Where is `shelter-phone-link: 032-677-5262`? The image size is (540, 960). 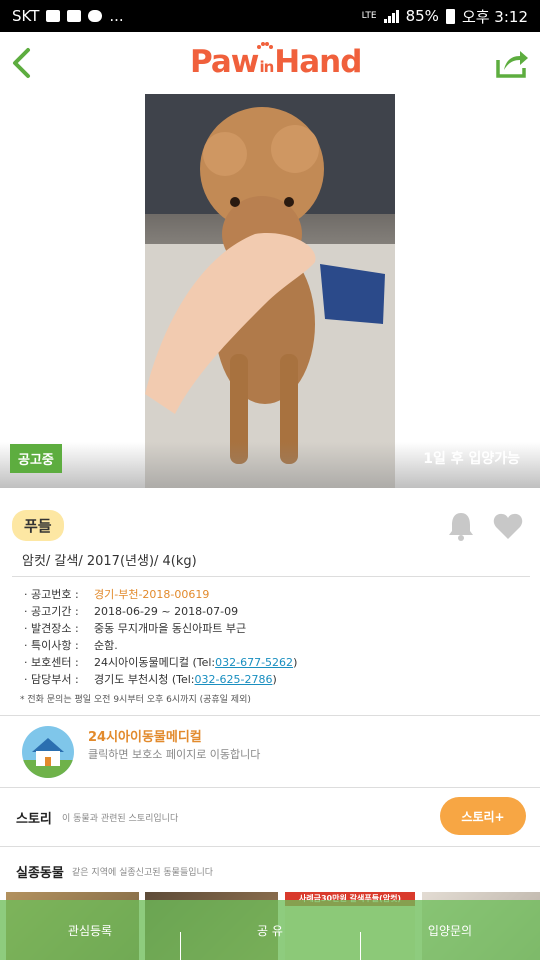
shelter-phone-link: 032-677-5262 is located at coordinates (254, 662).